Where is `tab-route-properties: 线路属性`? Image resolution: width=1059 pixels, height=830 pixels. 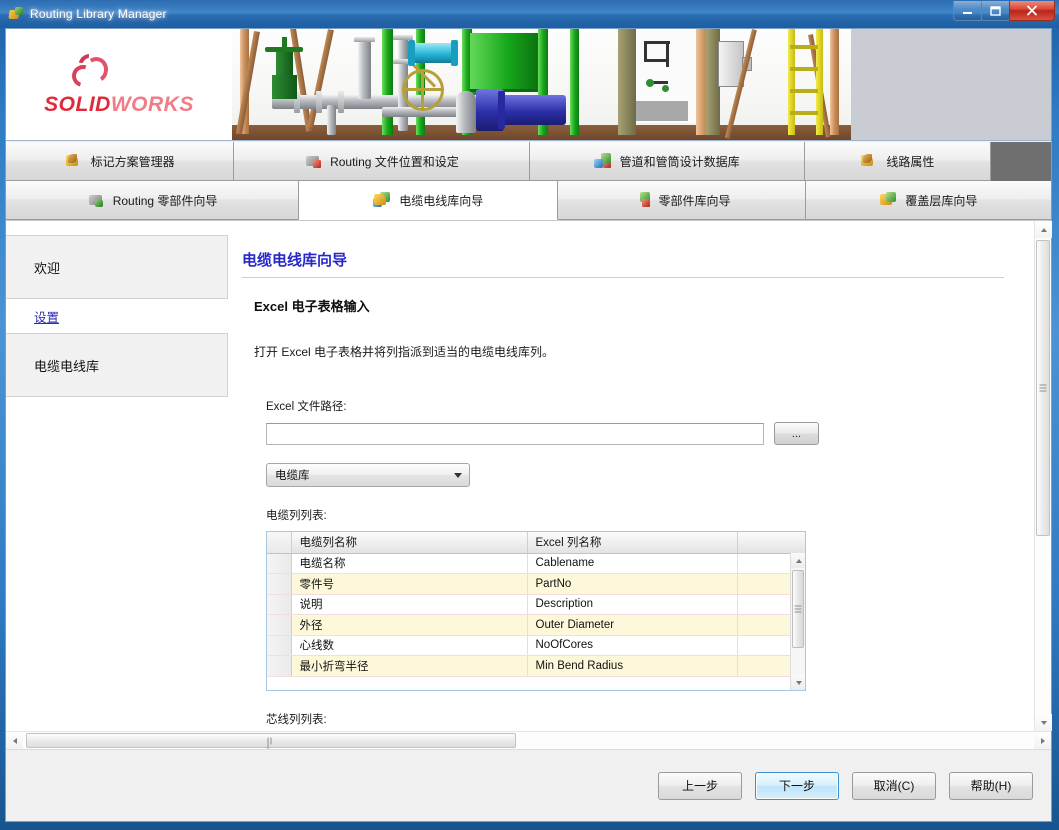
tab-route-properties: 线路属性 is located at coordinates (898, 161).